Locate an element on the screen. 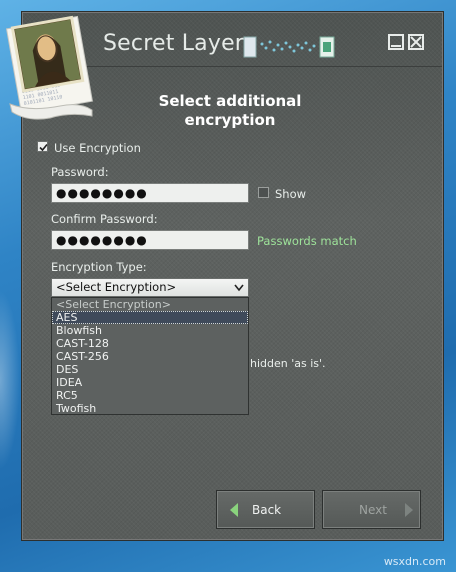 The height and width of the screenshot is (572, 456). heading-line-2: encryption is located at coordinates (230, 120).